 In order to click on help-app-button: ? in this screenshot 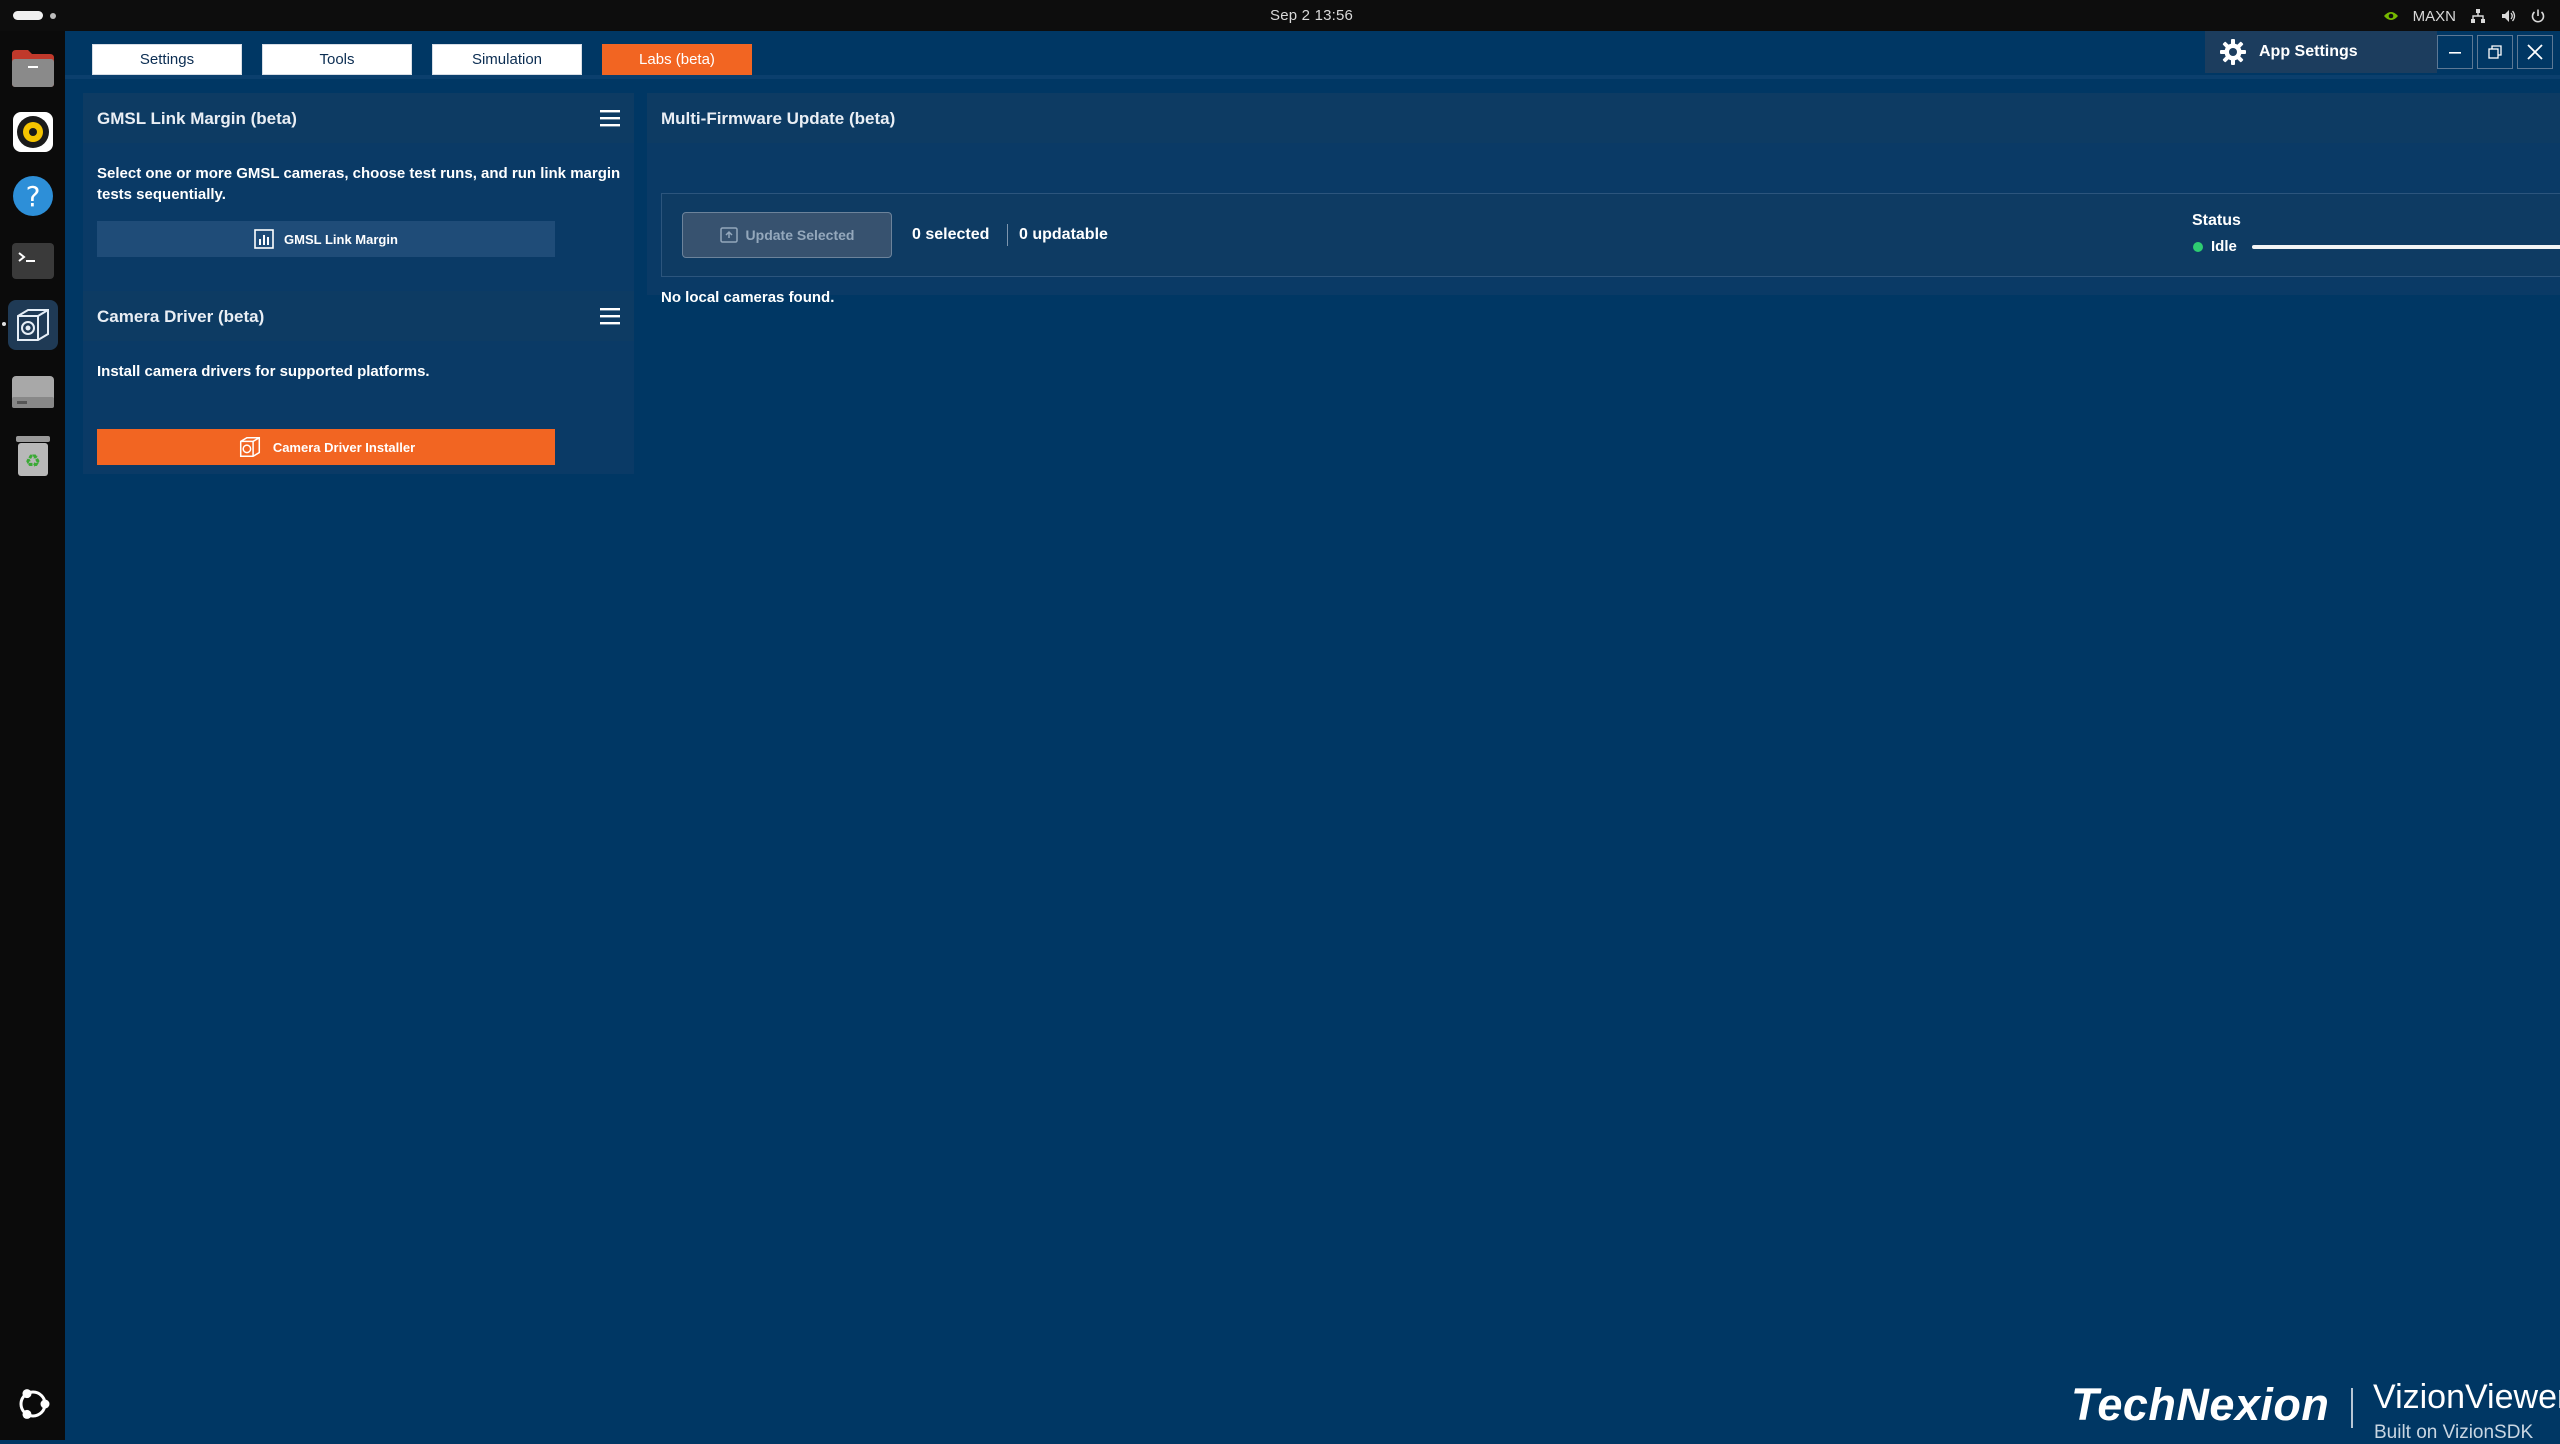, I will do `click(33, 196)`.